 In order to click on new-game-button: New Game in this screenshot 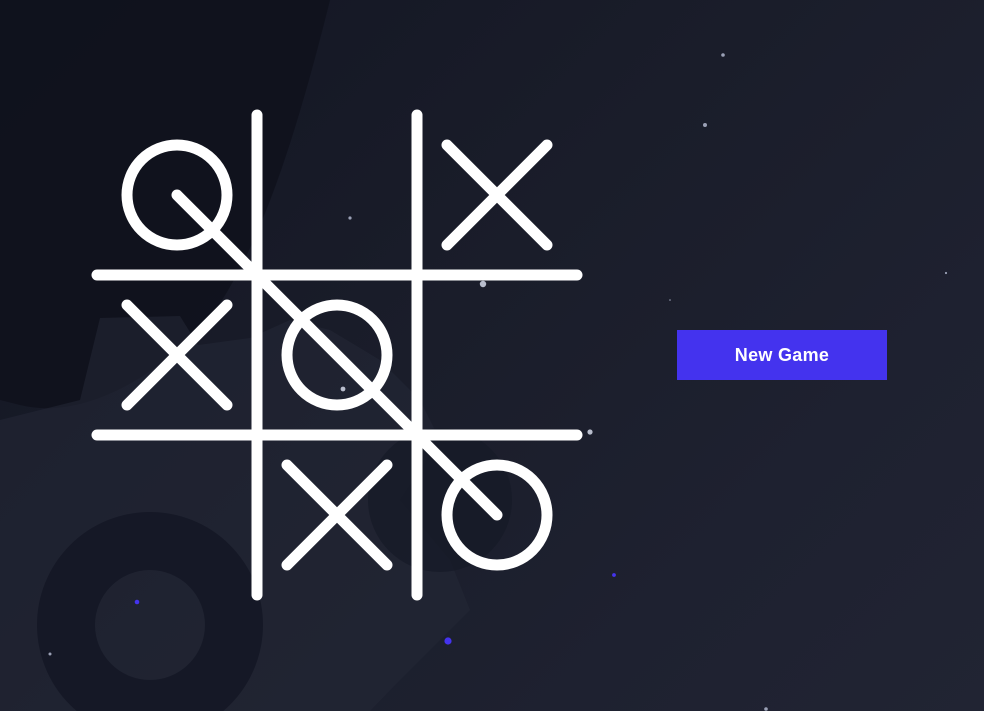, I will do `click(782, 355)`.